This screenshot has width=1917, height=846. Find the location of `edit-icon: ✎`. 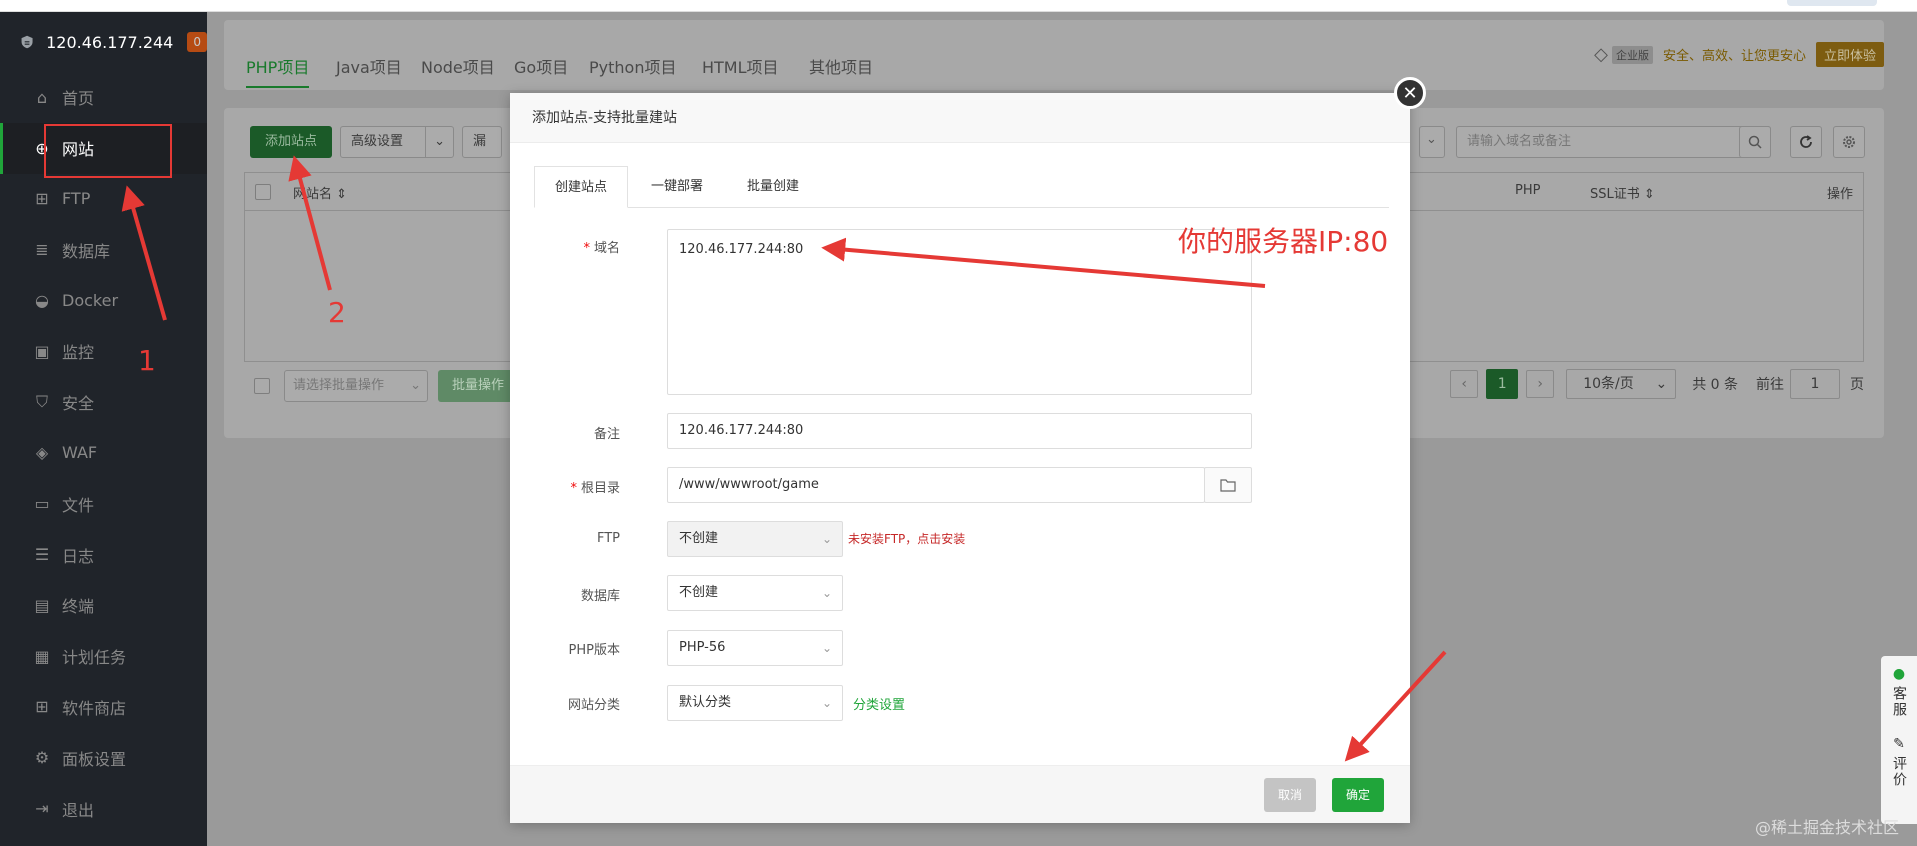

edit-icon: ✎ is located at coordinates (1899, 744).